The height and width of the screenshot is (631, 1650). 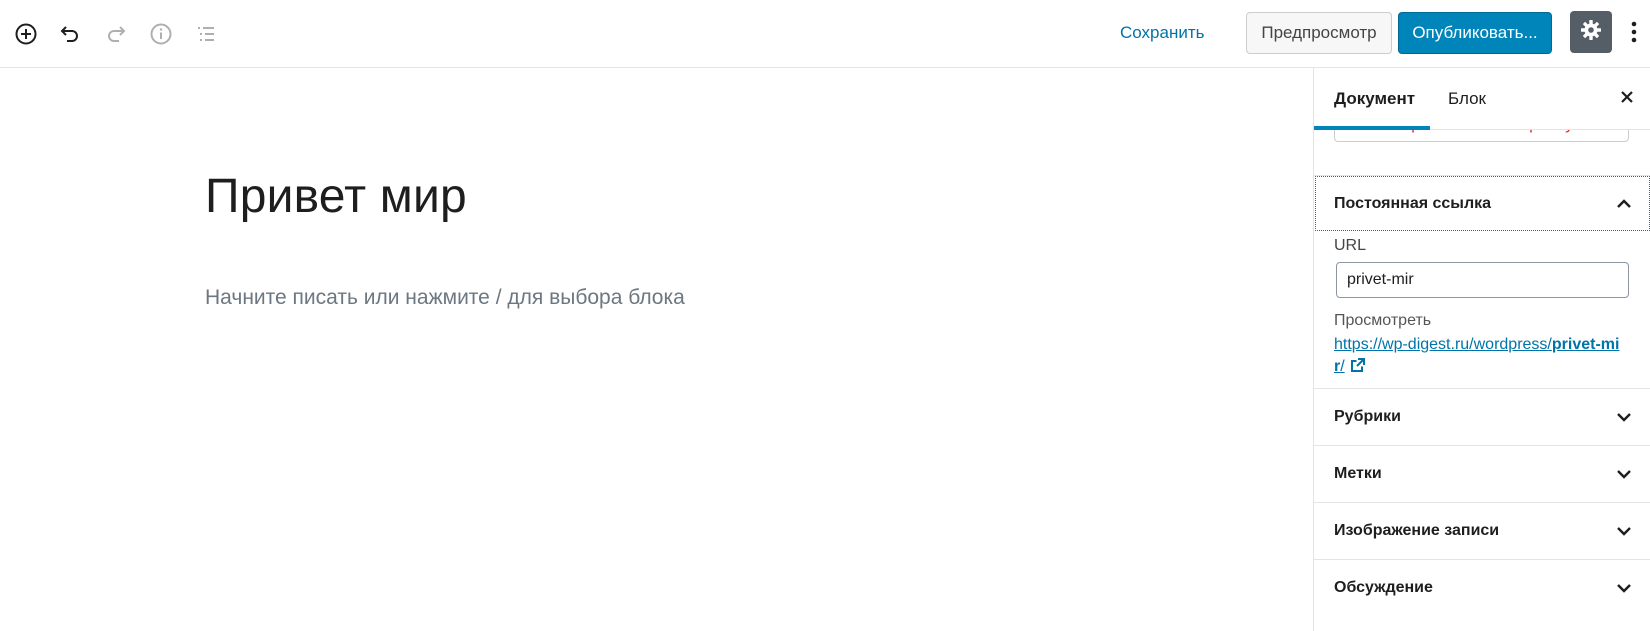 What do you see at coordinates (1374, 99) in the screenshot?
I see `tab-document: Документ` at bounding box center [1374, 99].